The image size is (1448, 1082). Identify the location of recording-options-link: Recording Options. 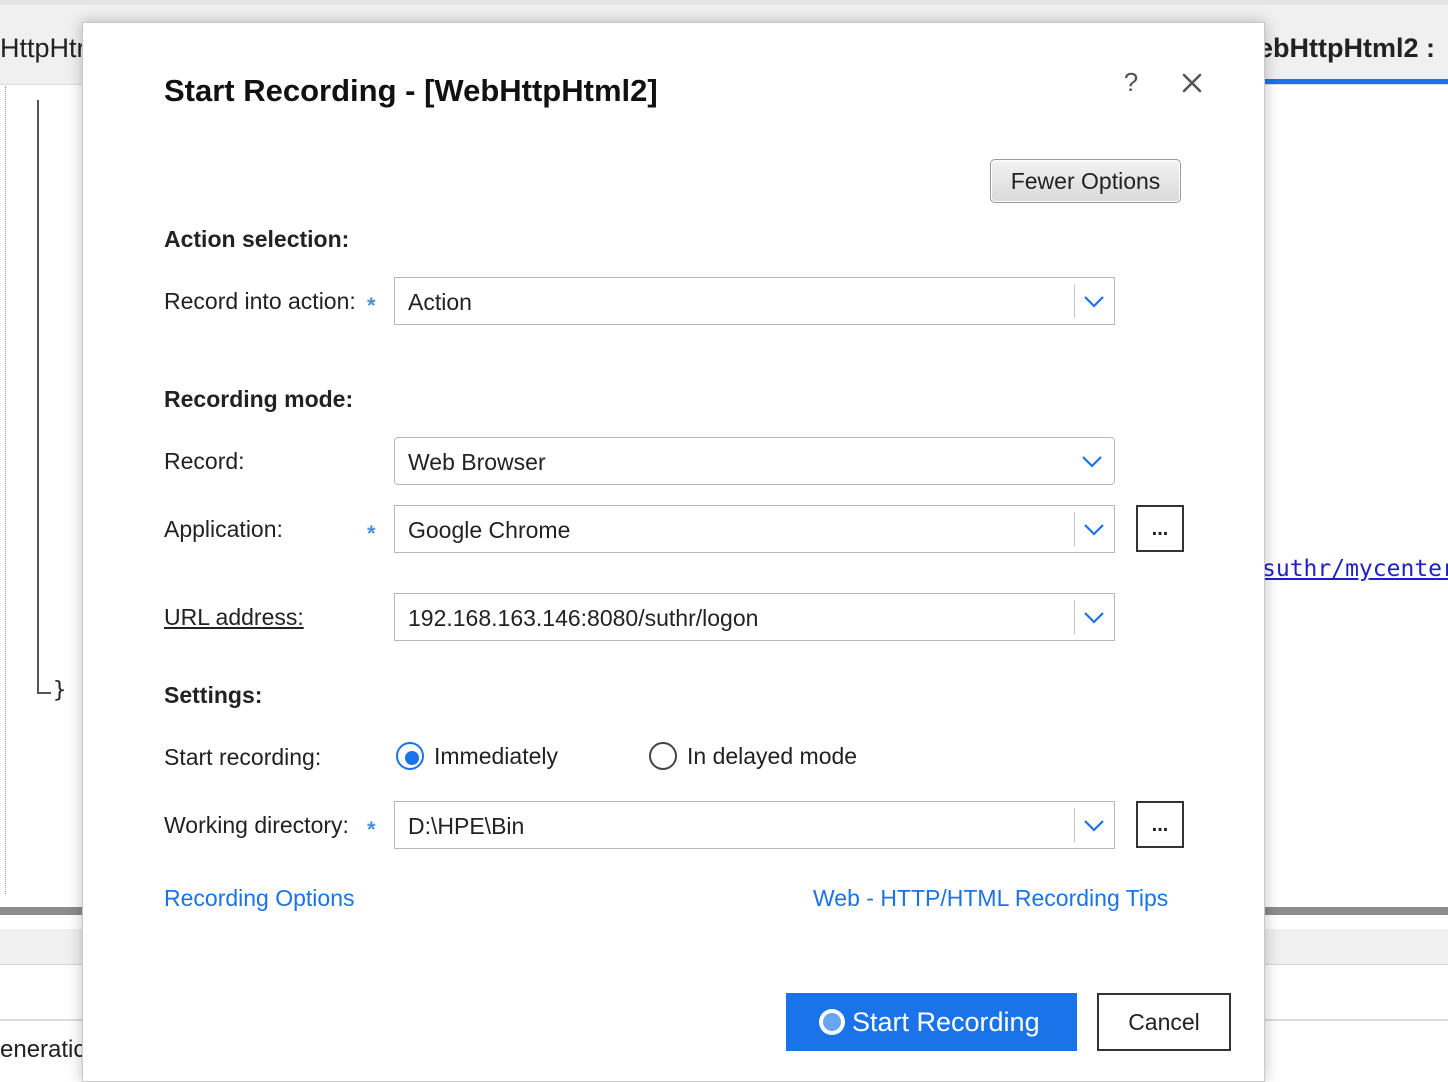
(259, 898).